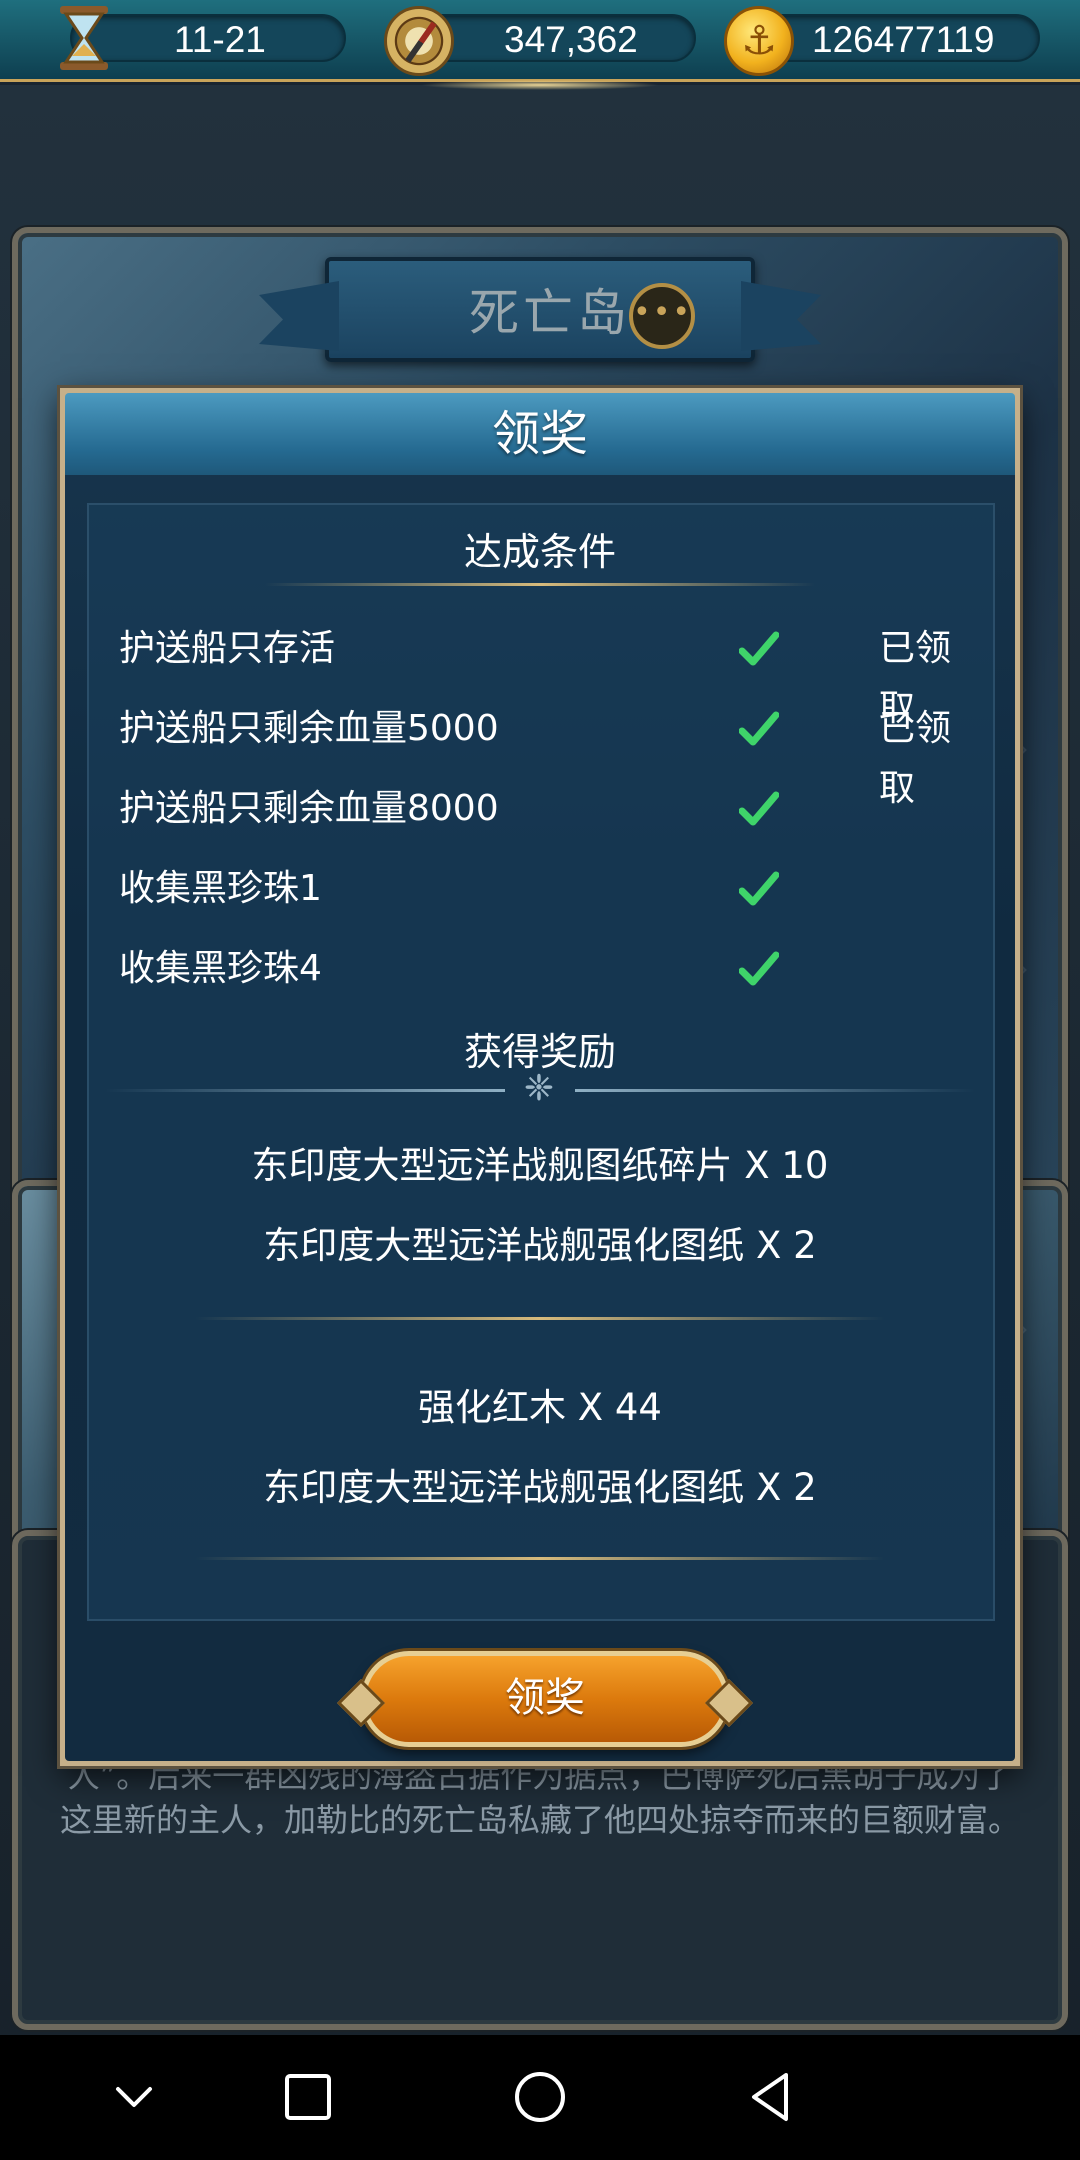 Image resolution: width=1080 pixels, height=2160 pixels. What do you see at coordinates (571, 39) in the screenshot?
I see `compass-value: 347,362` at bounding box center [571, 39].